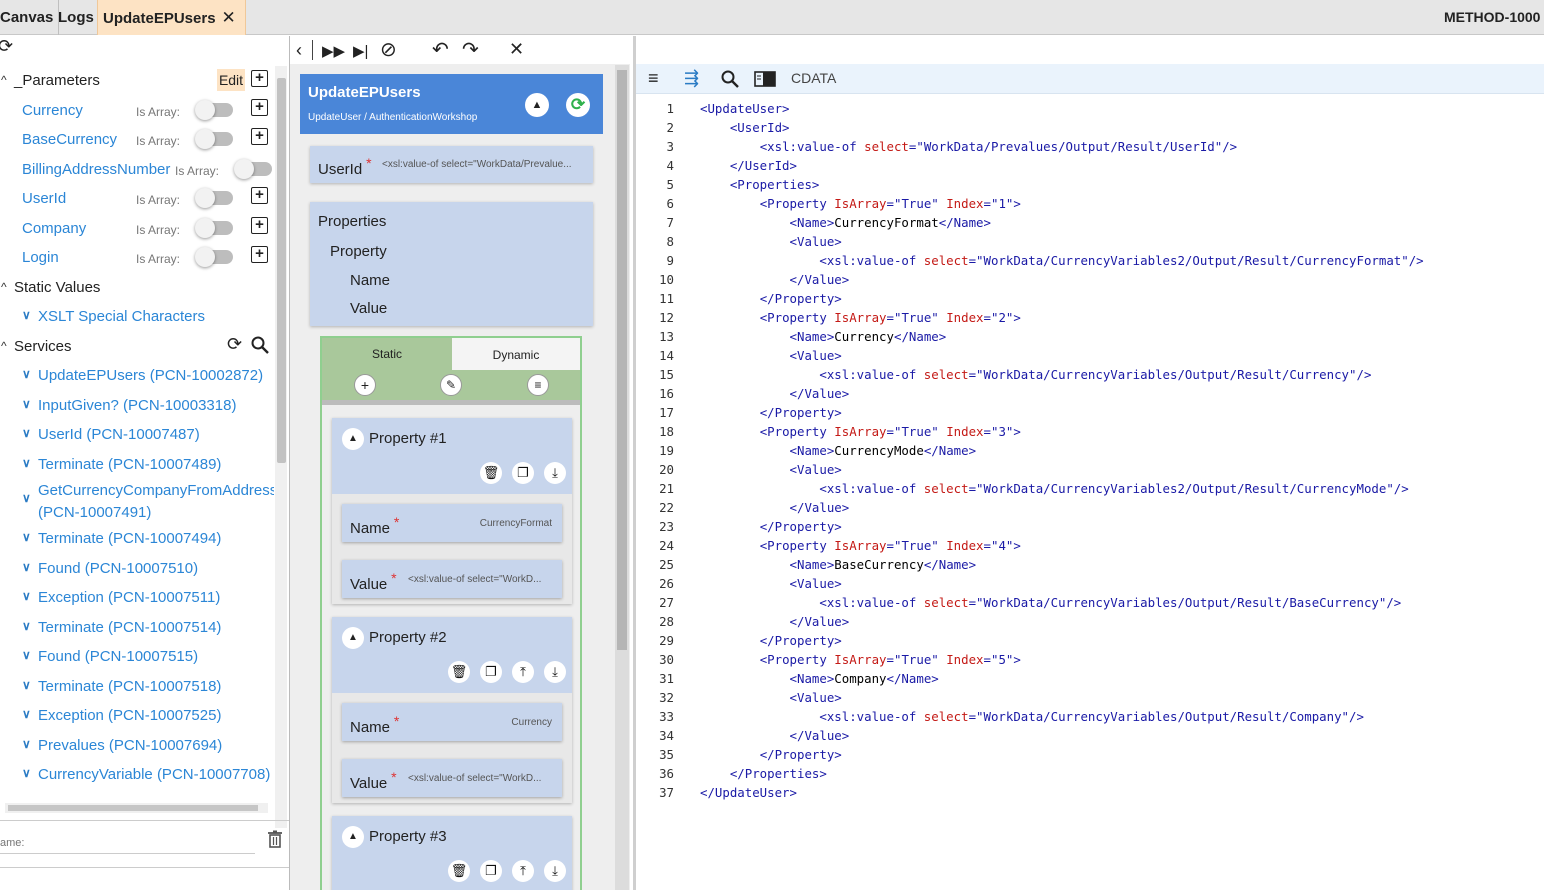 The image size is (1544, 890). Describe the element at coordinates (30, 17) in the screenshot. I see `tab-canvas: Canvas` at that location.